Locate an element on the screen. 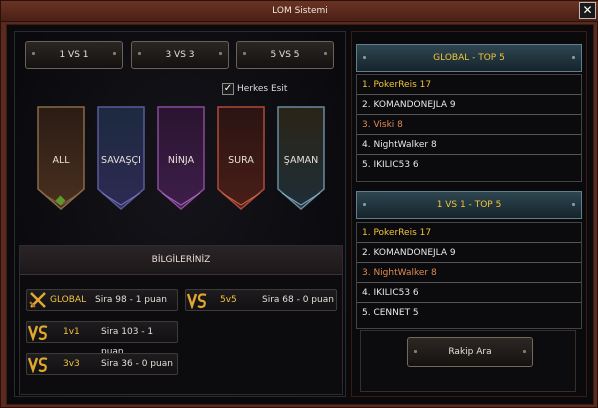 This screenshot has height=408, width=598. mode-5v5-label: 5 VS 5 is located at coordinates (285, 55).